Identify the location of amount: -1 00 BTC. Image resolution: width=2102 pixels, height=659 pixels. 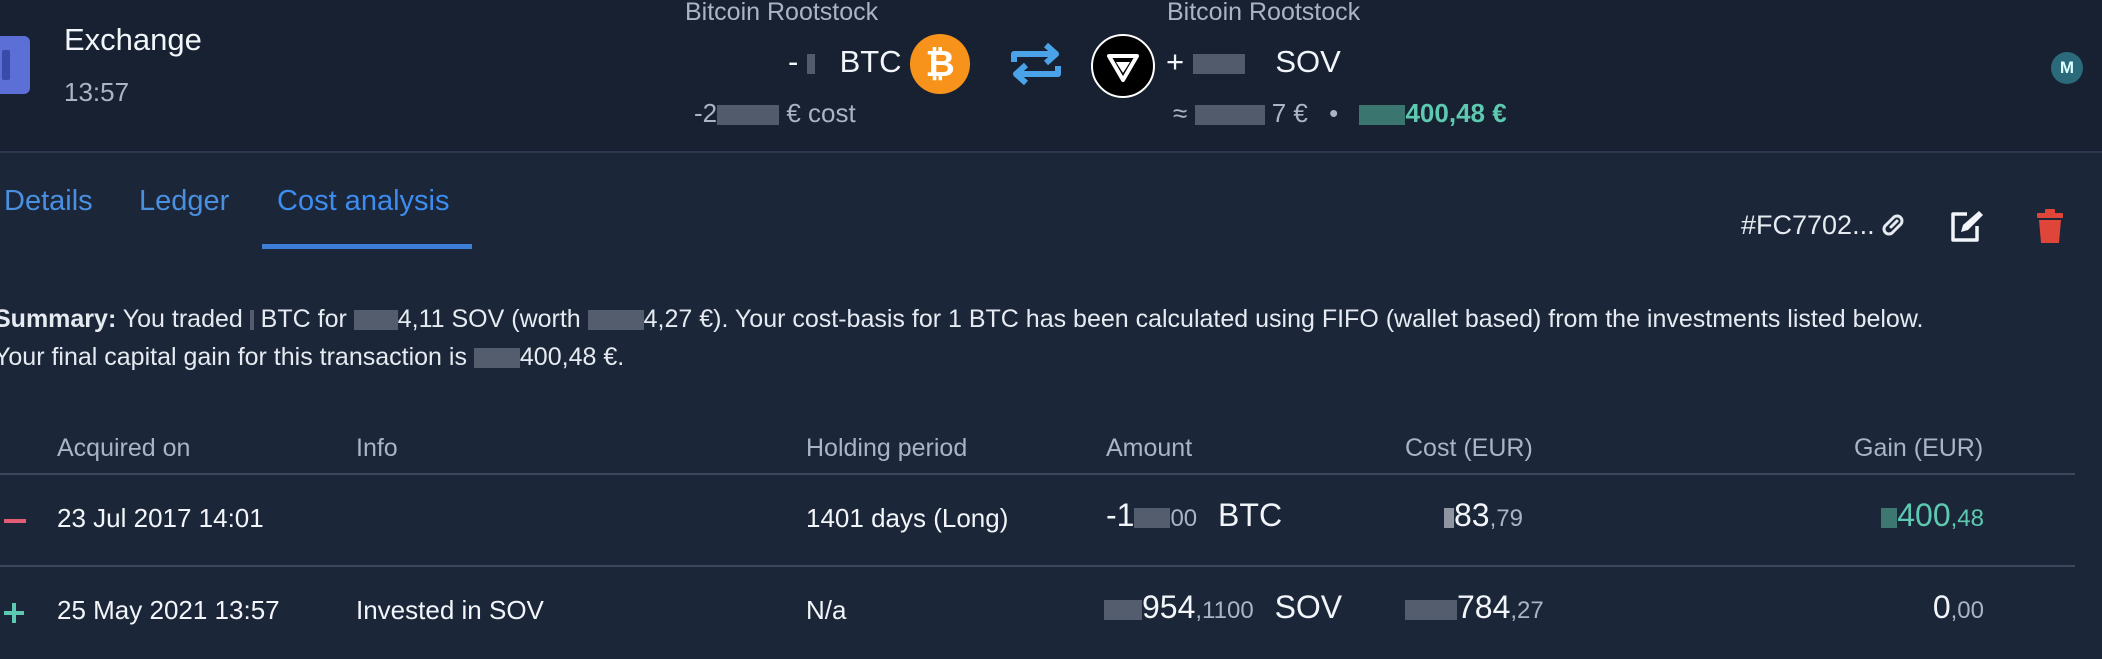
(1194, 515).